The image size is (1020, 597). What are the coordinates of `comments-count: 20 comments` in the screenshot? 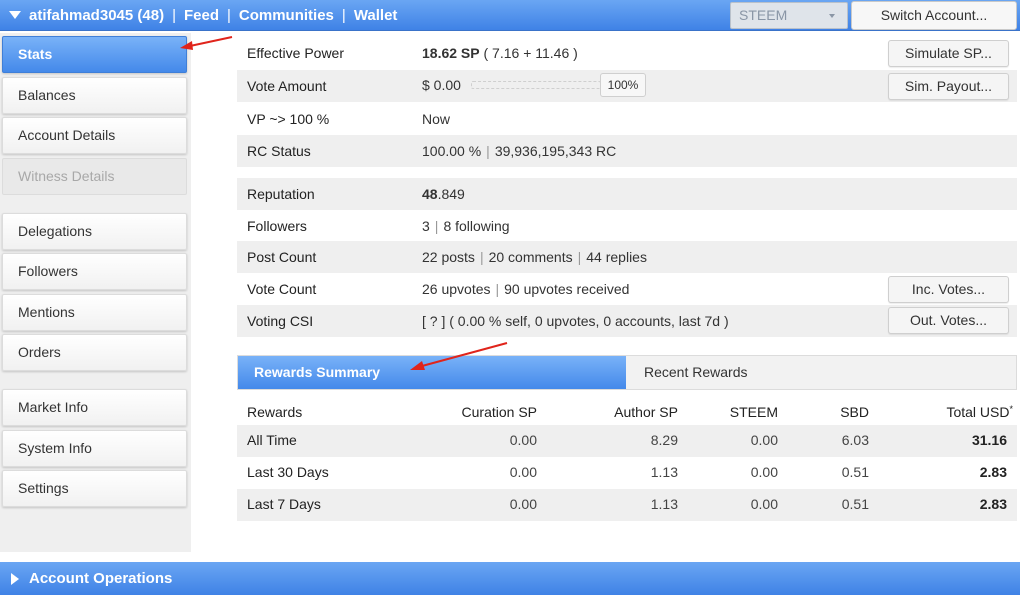 It's located at (530, 257).